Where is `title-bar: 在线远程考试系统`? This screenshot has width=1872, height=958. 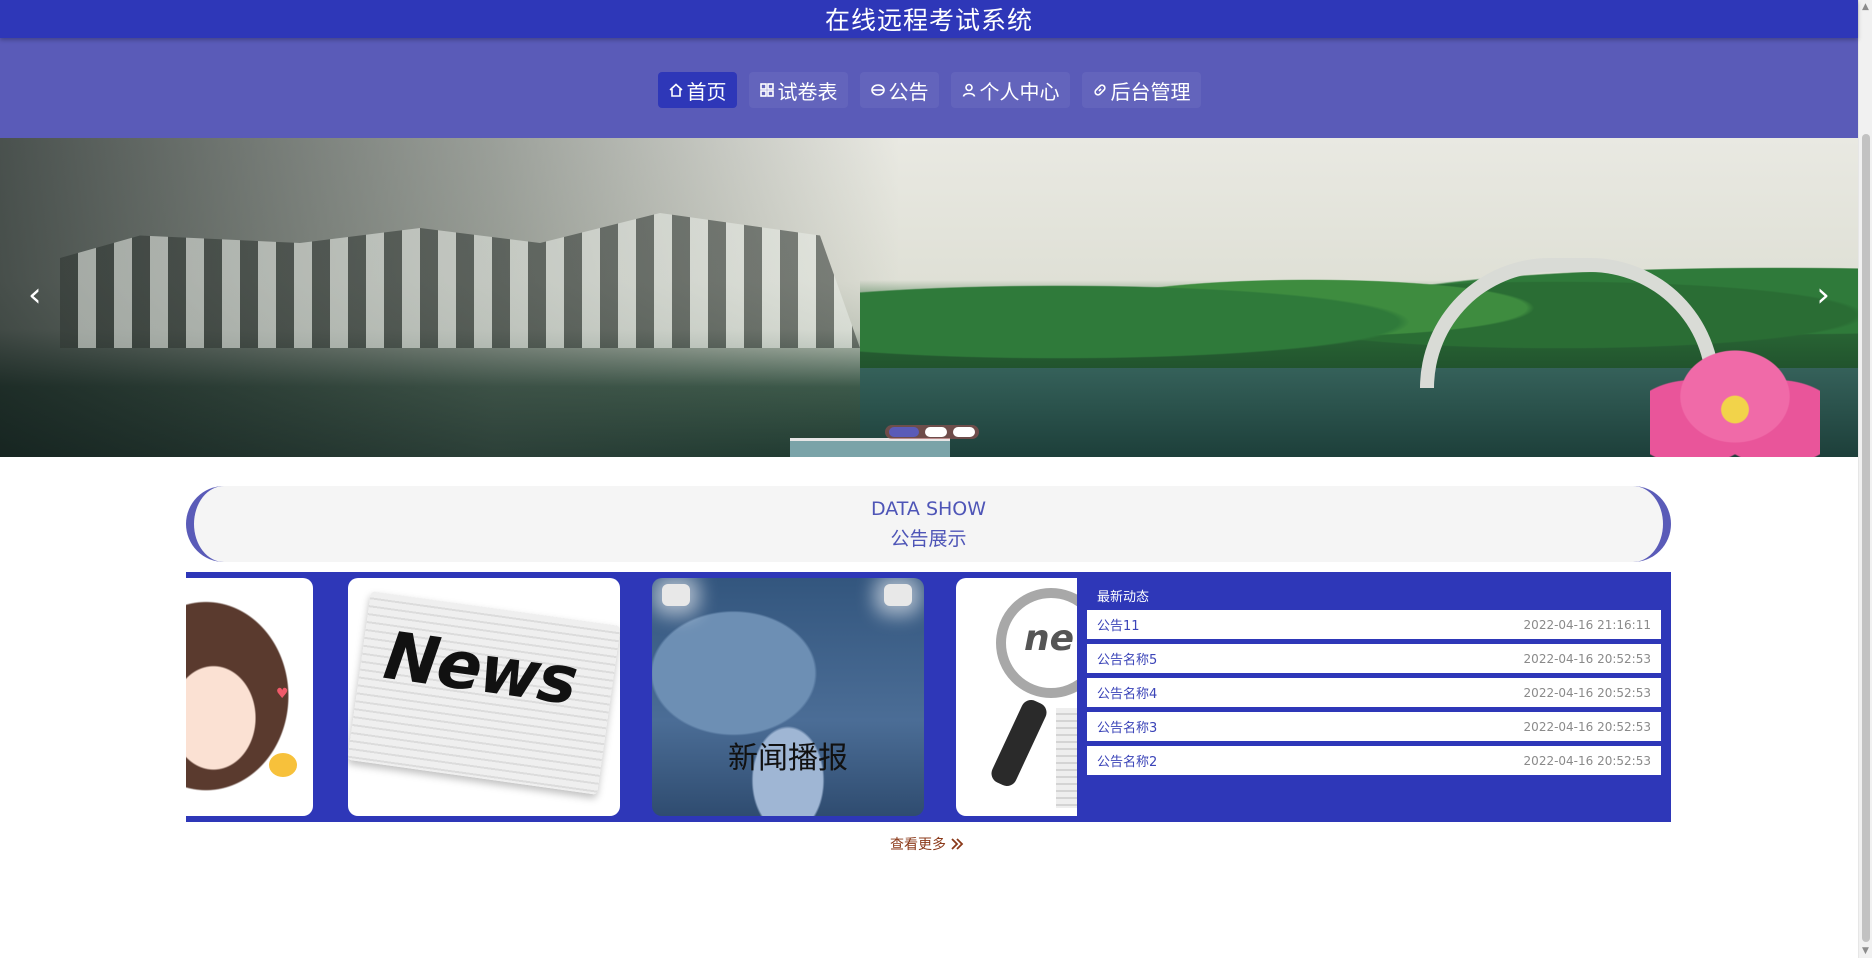 title-bar: 在线远程考试系统 is located at coordinates (929, 19).